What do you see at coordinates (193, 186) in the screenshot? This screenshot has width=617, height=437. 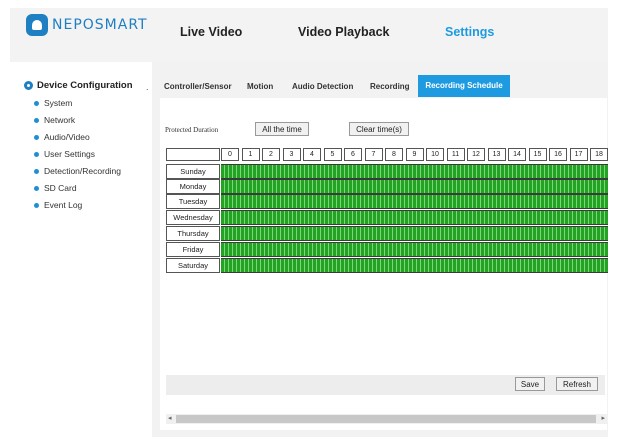 I see `day-label-monday: Monday` at bounding box center [193, 186].